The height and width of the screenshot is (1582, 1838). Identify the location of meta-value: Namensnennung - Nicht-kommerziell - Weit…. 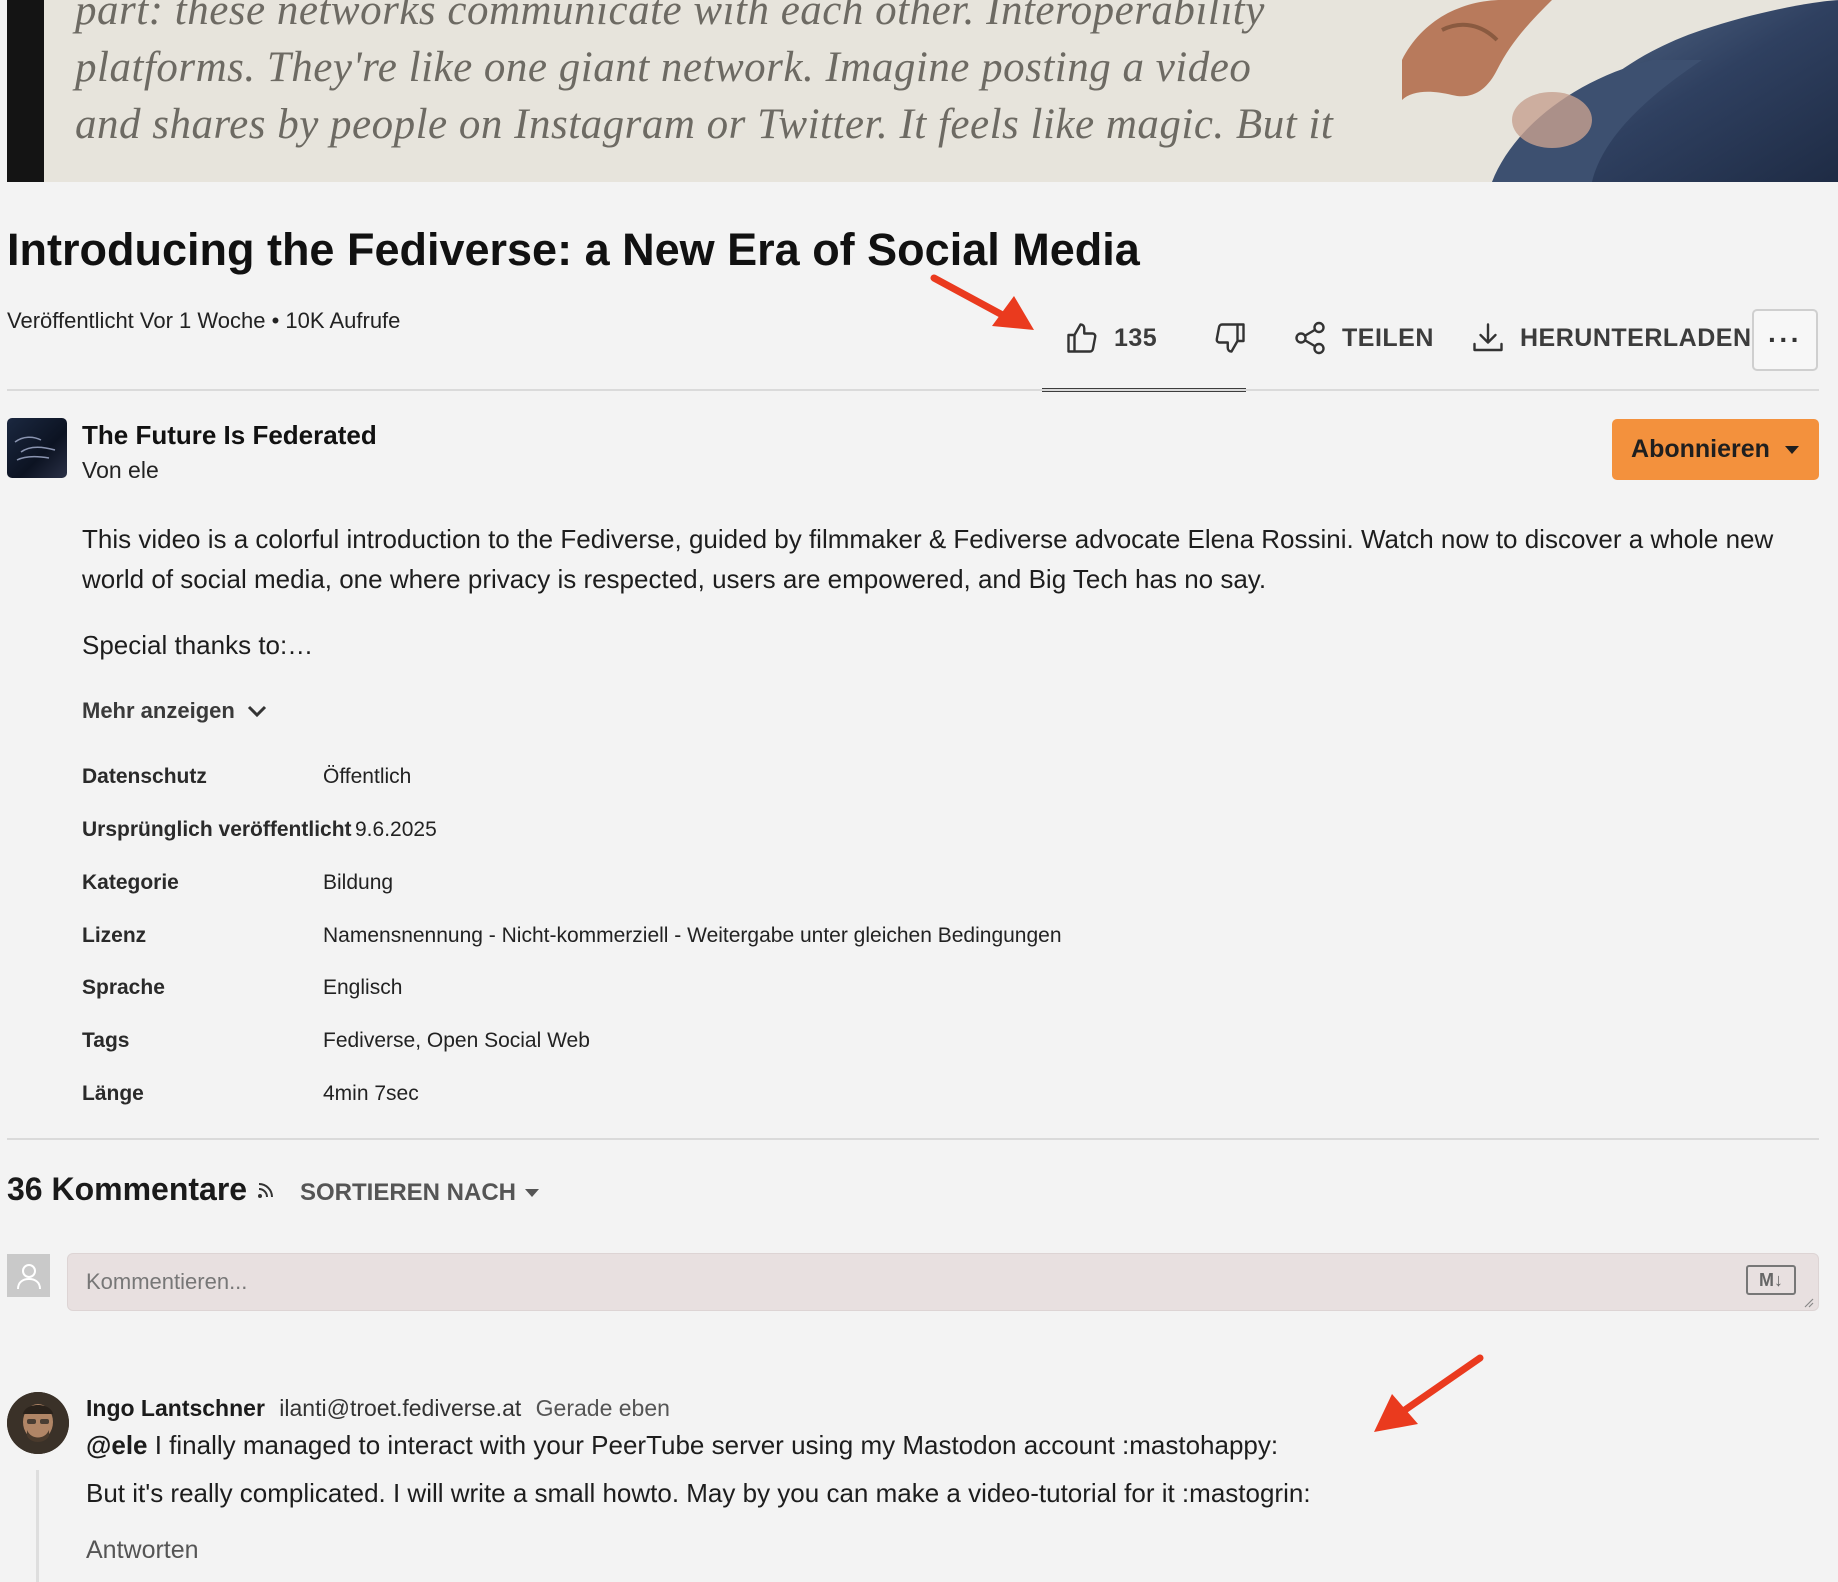
(692, 936).